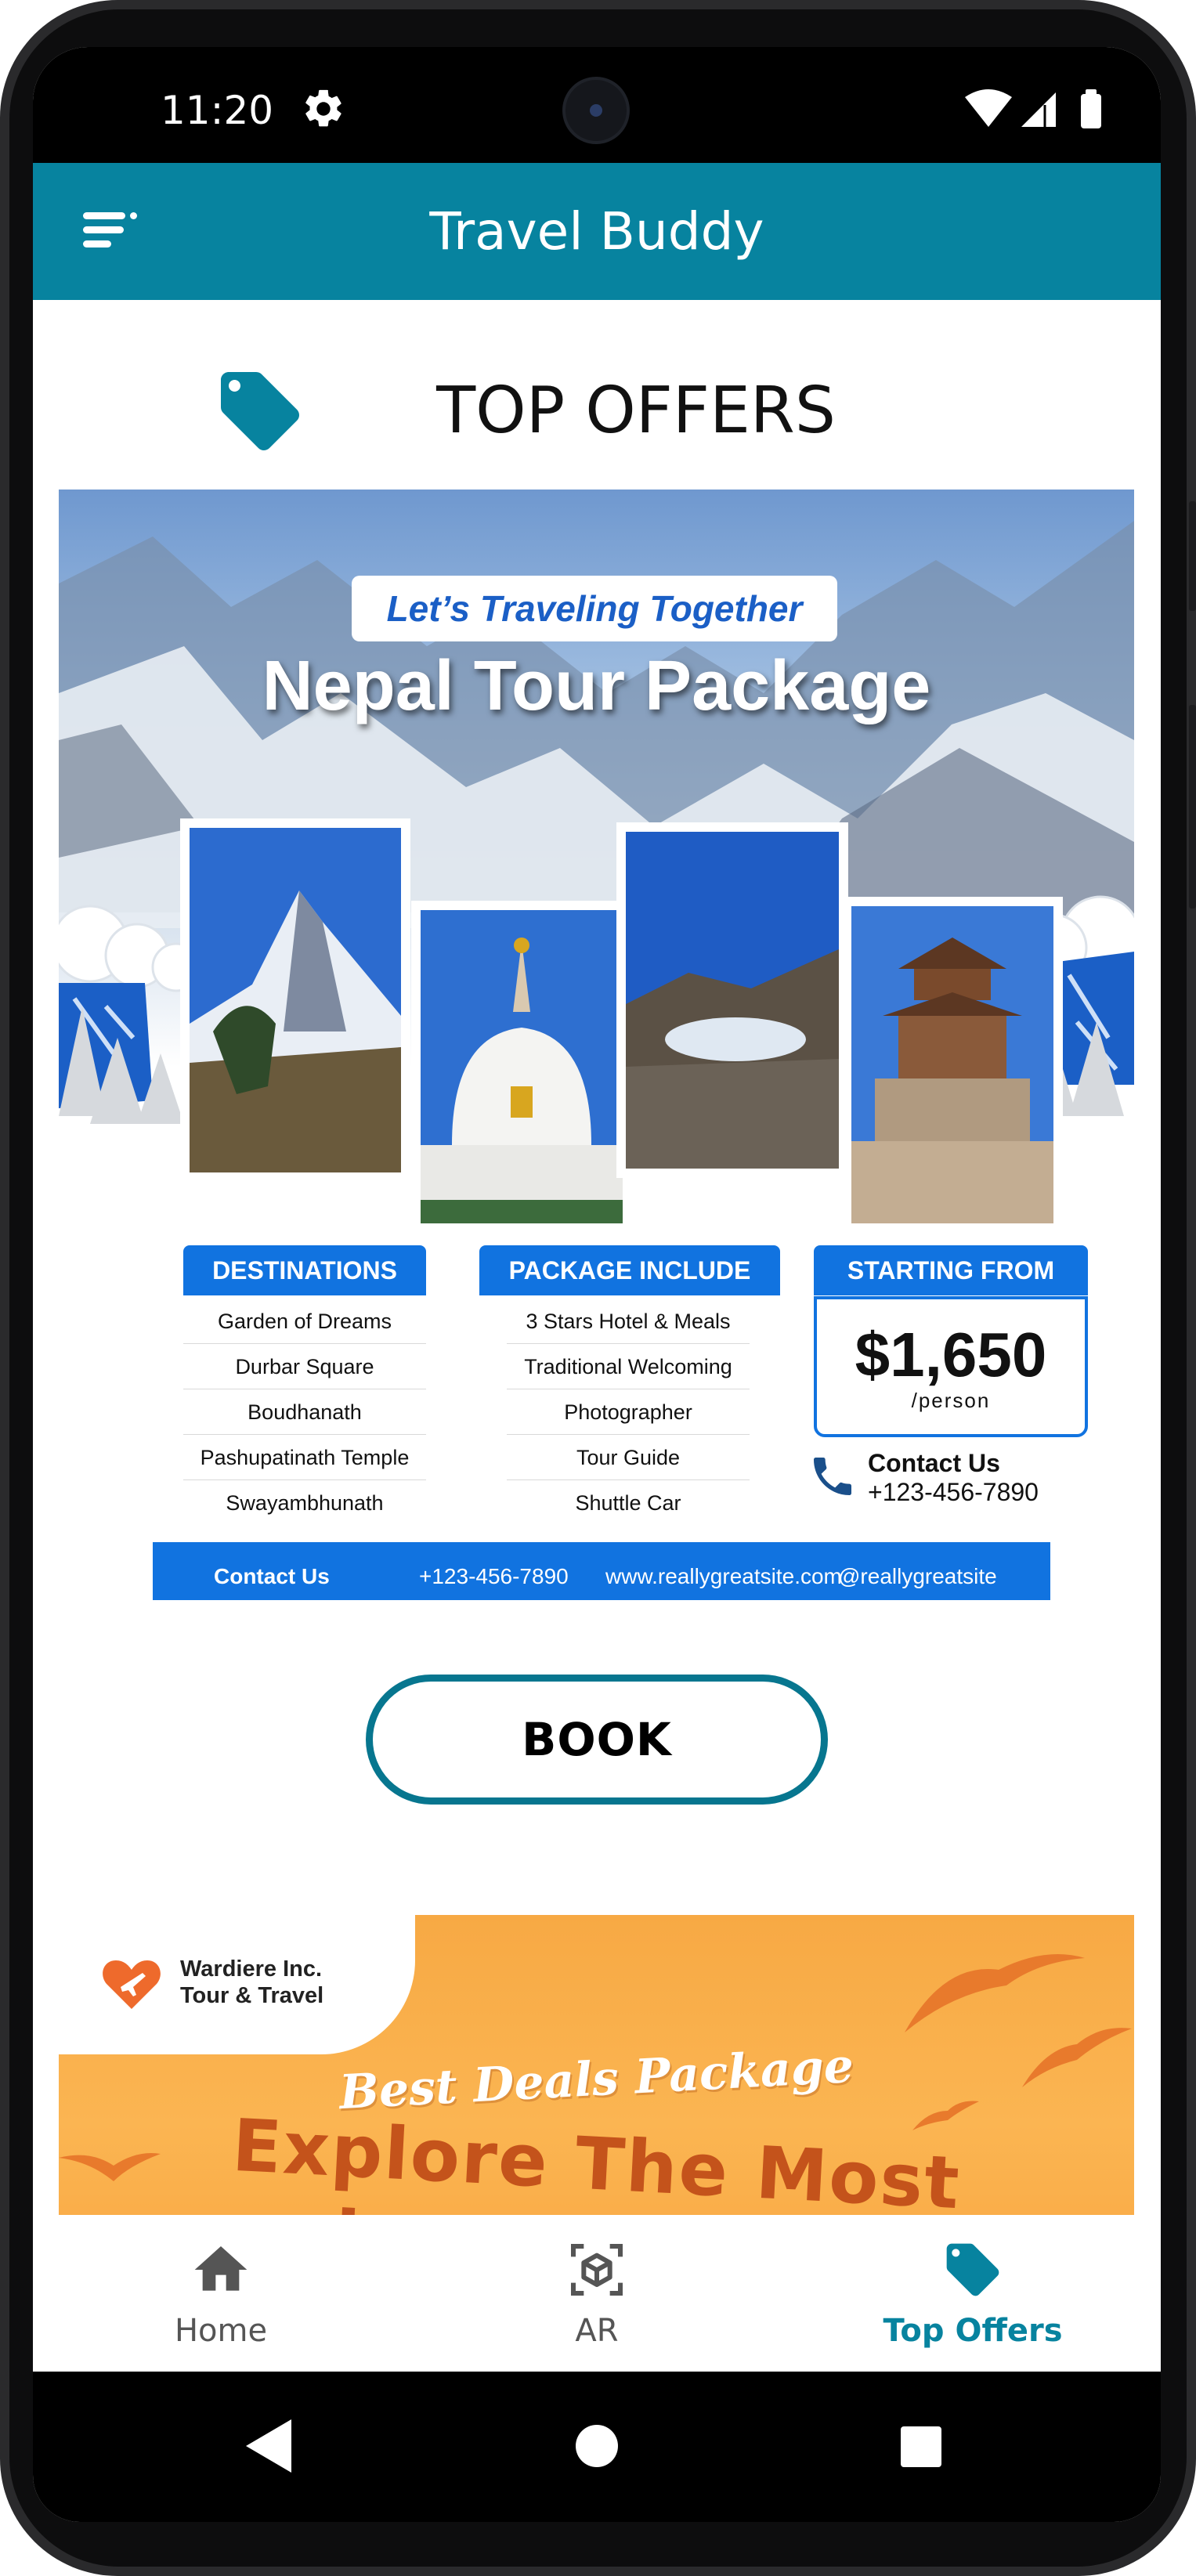 This screenshot has height=2576, width=1196. What do you see at coordinates (988, 108) in the screenshot?
I see `wifi-icon` at bounding box center [988, 108].